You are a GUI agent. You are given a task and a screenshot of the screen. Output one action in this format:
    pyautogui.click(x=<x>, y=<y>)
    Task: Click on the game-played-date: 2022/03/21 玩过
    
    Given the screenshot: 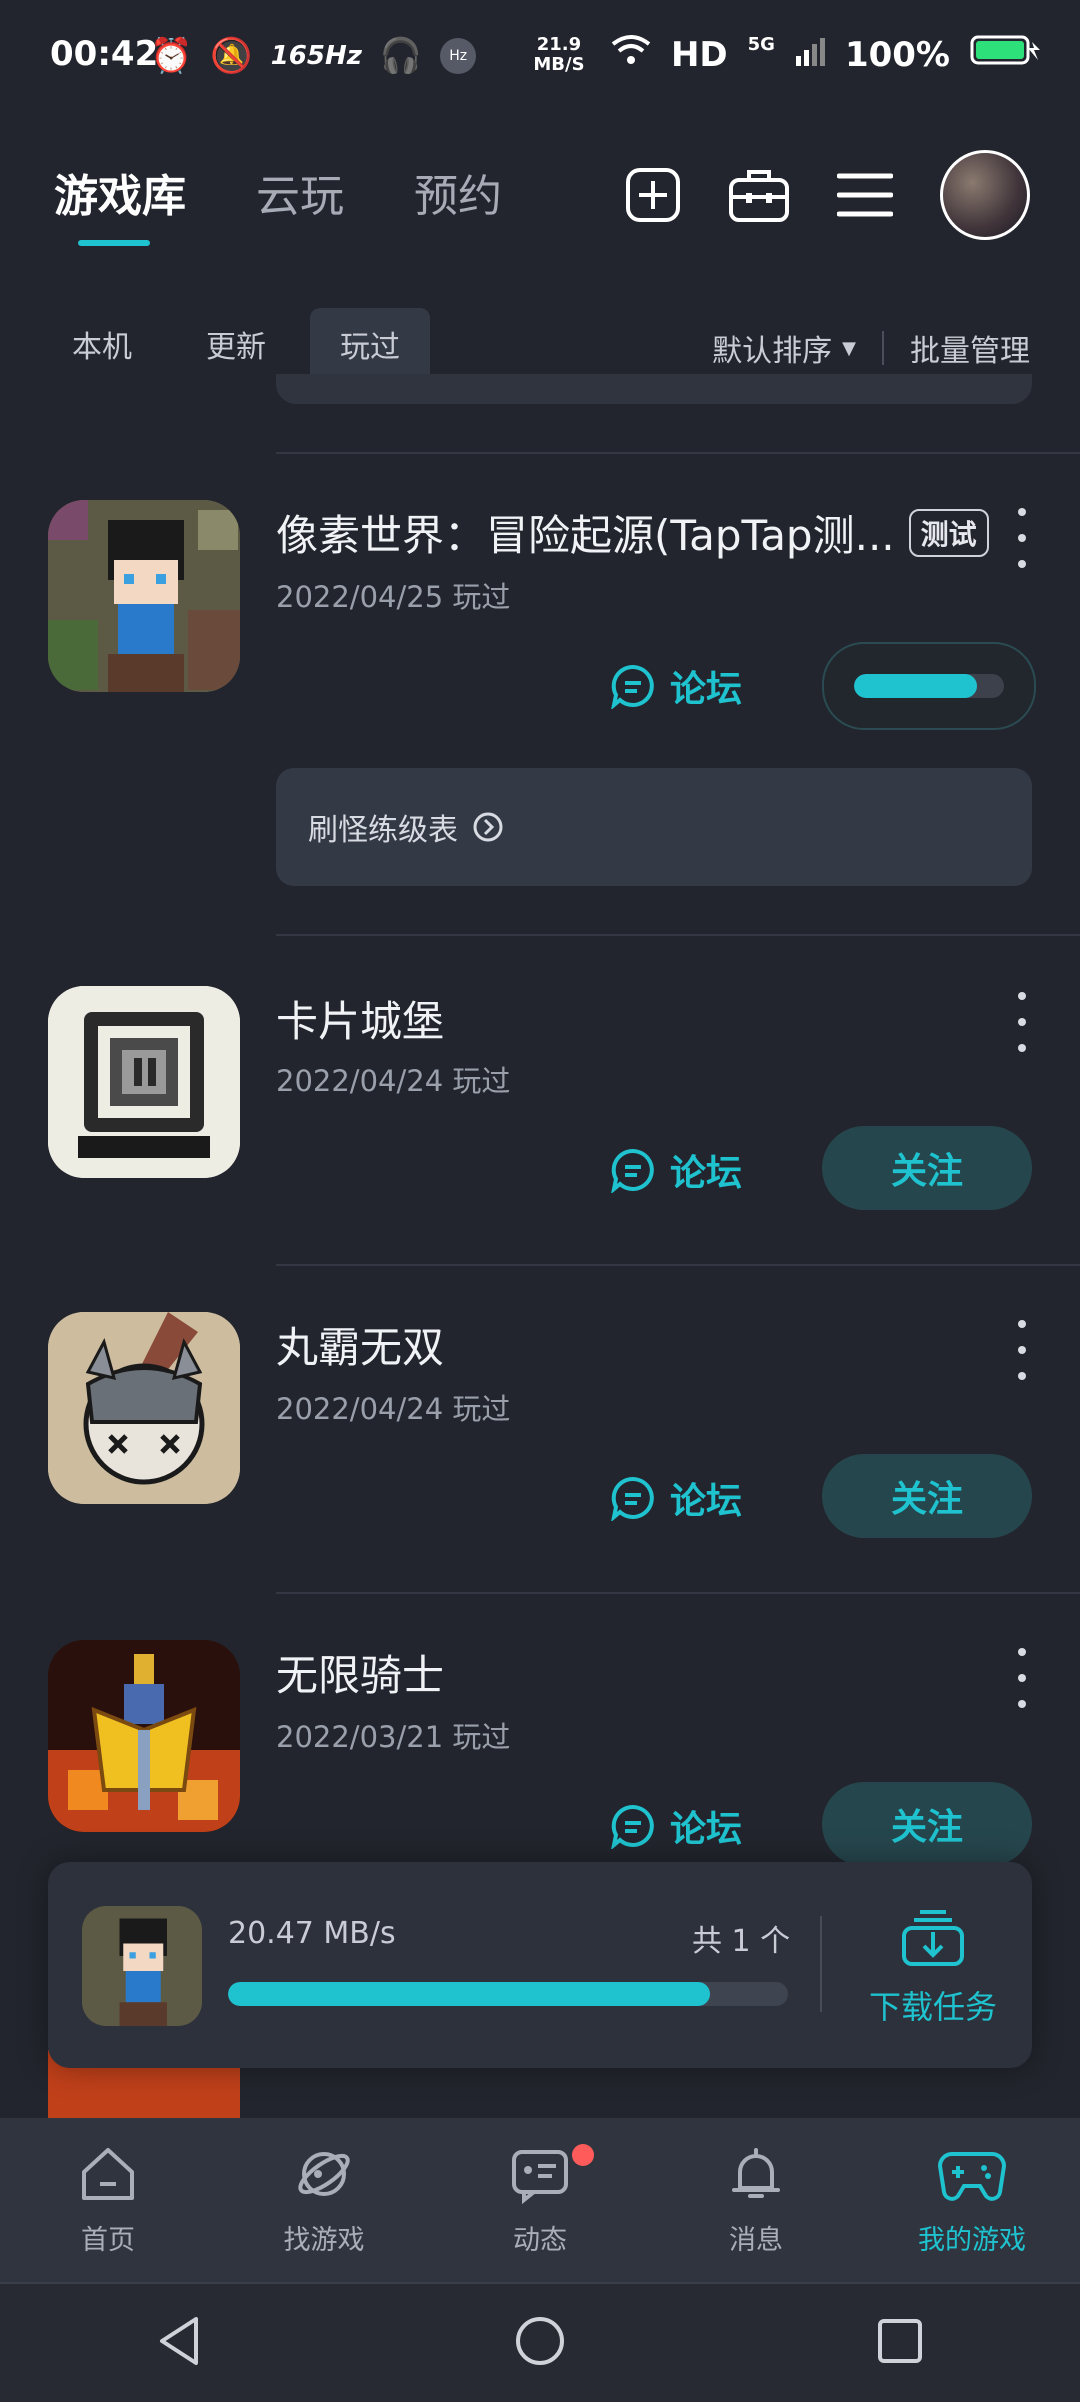 What is the action you would take?
    pyautogui.click(x=393, y=1737)
    